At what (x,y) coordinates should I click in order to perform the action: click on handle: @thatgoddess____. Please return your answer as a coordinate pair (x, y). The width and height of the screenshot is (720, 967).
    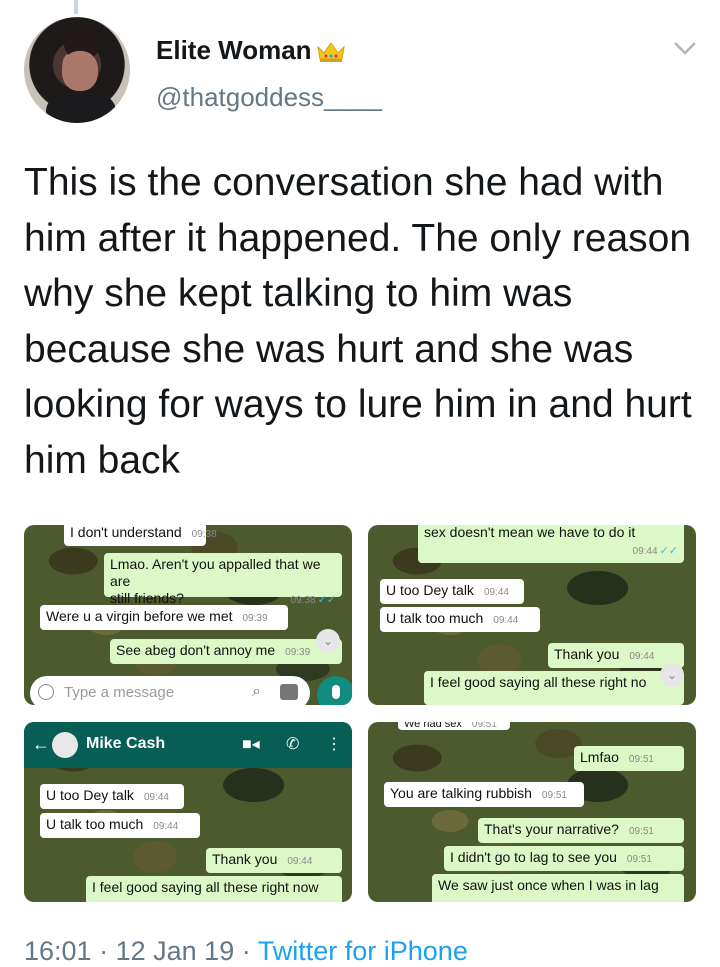
    Looking at the image, I should click on (269, 97).